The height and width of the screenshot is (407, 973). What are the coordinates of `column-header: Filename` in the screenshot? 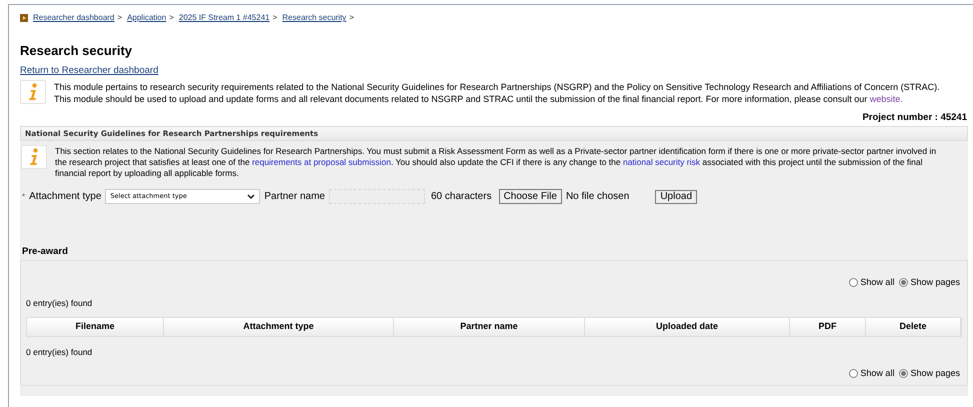 It's located at (95, 327).